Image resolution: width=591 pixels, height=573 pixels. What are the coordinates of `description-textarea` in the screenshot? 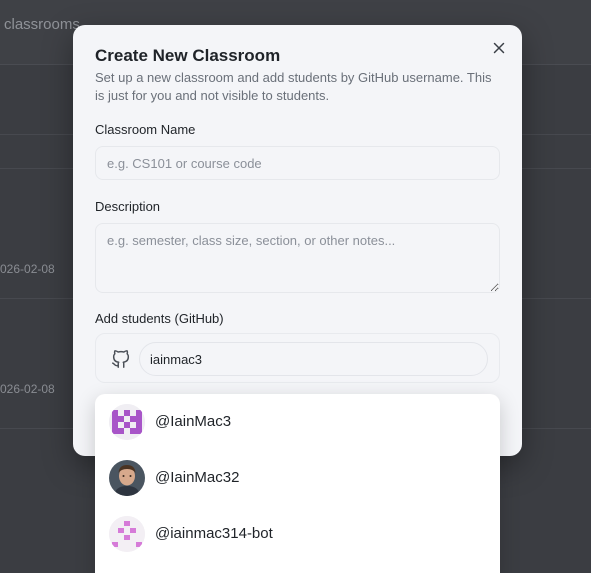 It's located at (297, 258).